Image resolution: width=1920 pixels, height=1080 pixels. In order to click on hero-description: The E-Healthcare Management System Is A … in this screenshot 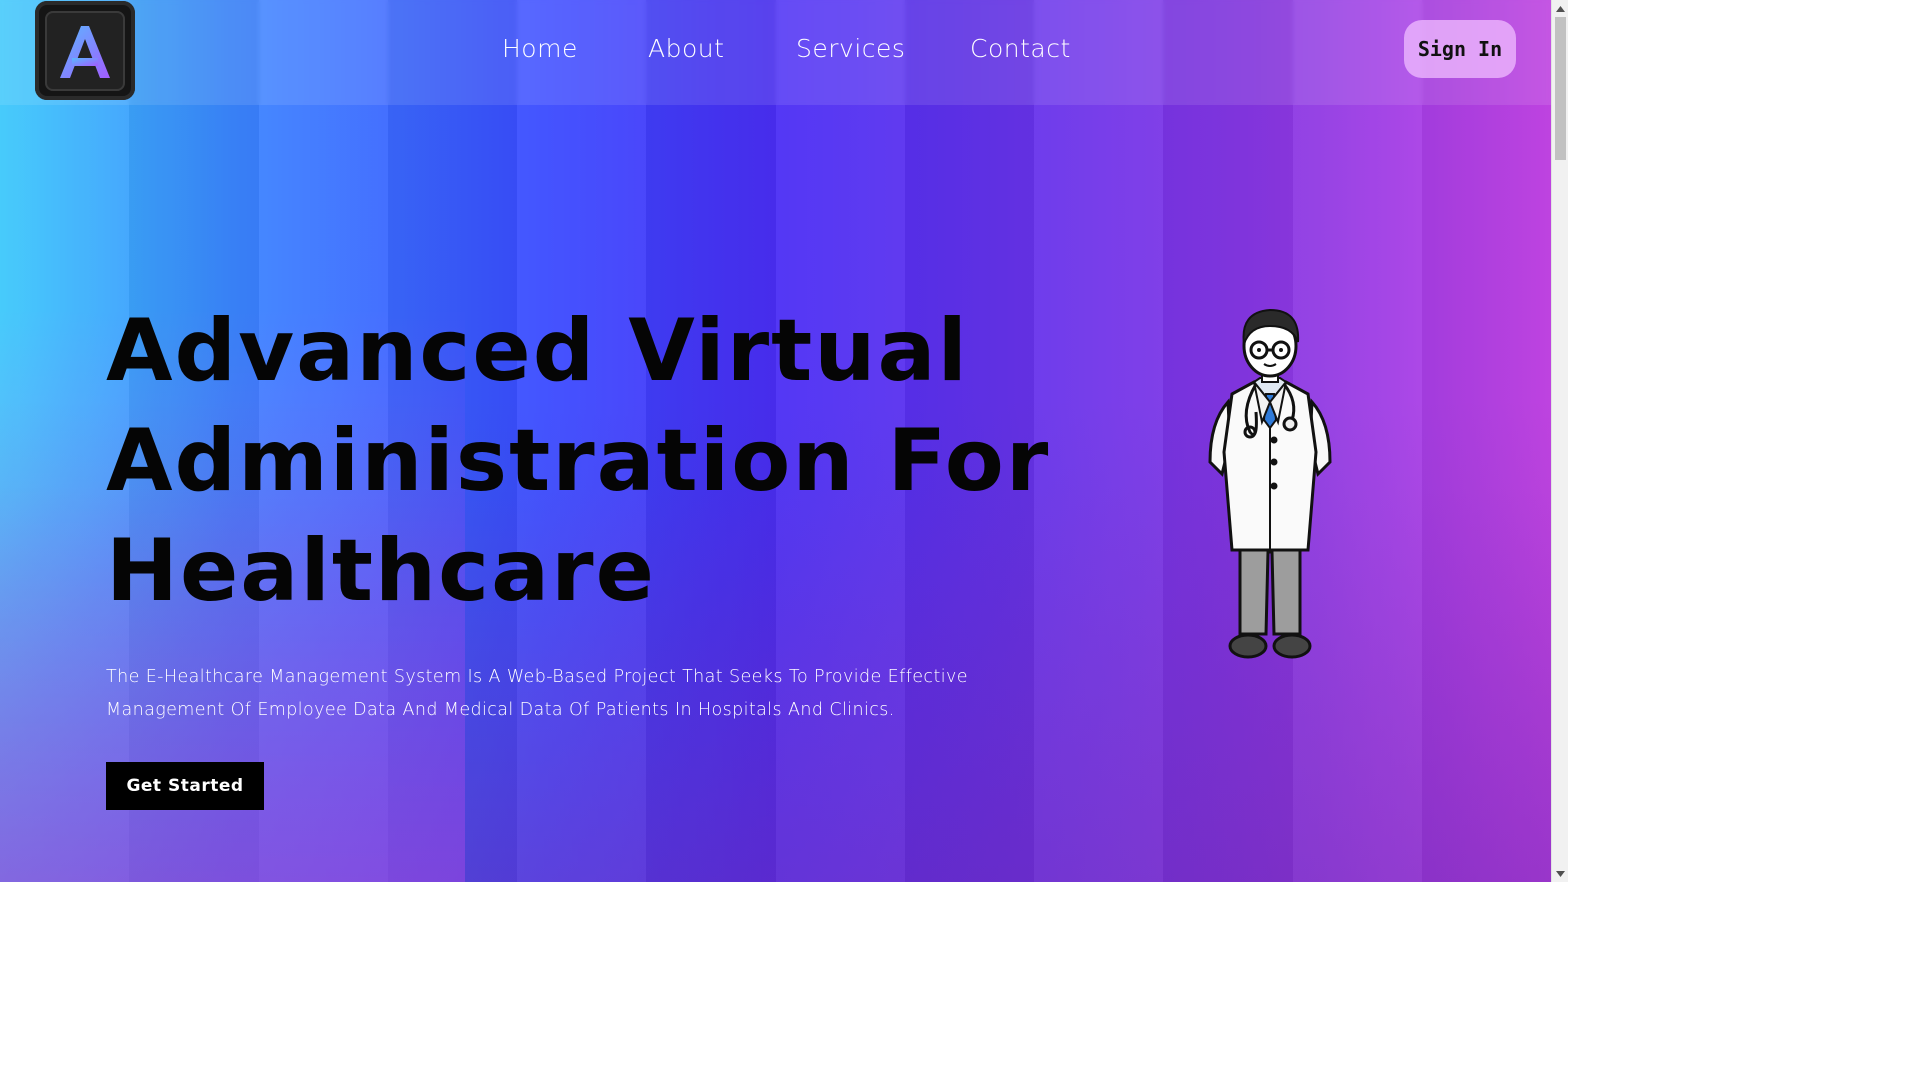, I will do `click(537, 693)`.